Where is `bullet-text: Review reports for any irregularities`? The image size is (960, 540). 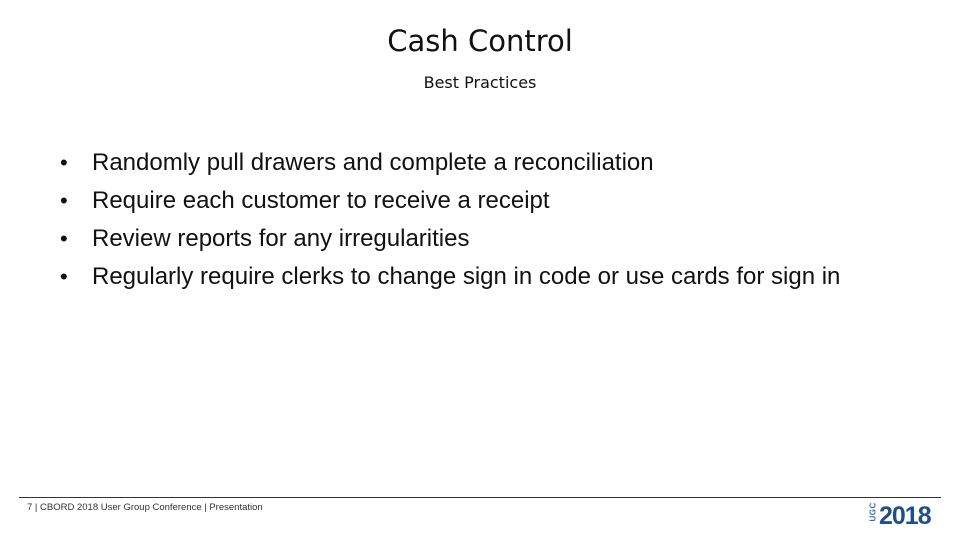
bullet-text: Review reports for any irregularities is located at coordinates (281, 238).